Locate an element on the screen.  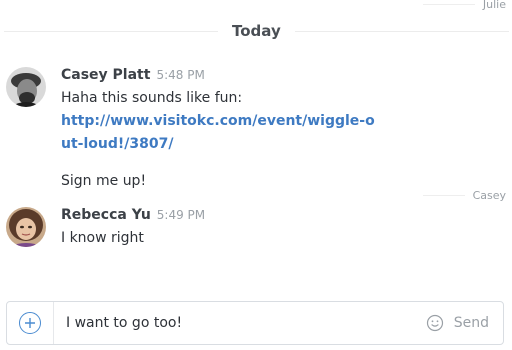
message-header: Rebecca Yu 5:49 PM is located at coordinates (133, 217).